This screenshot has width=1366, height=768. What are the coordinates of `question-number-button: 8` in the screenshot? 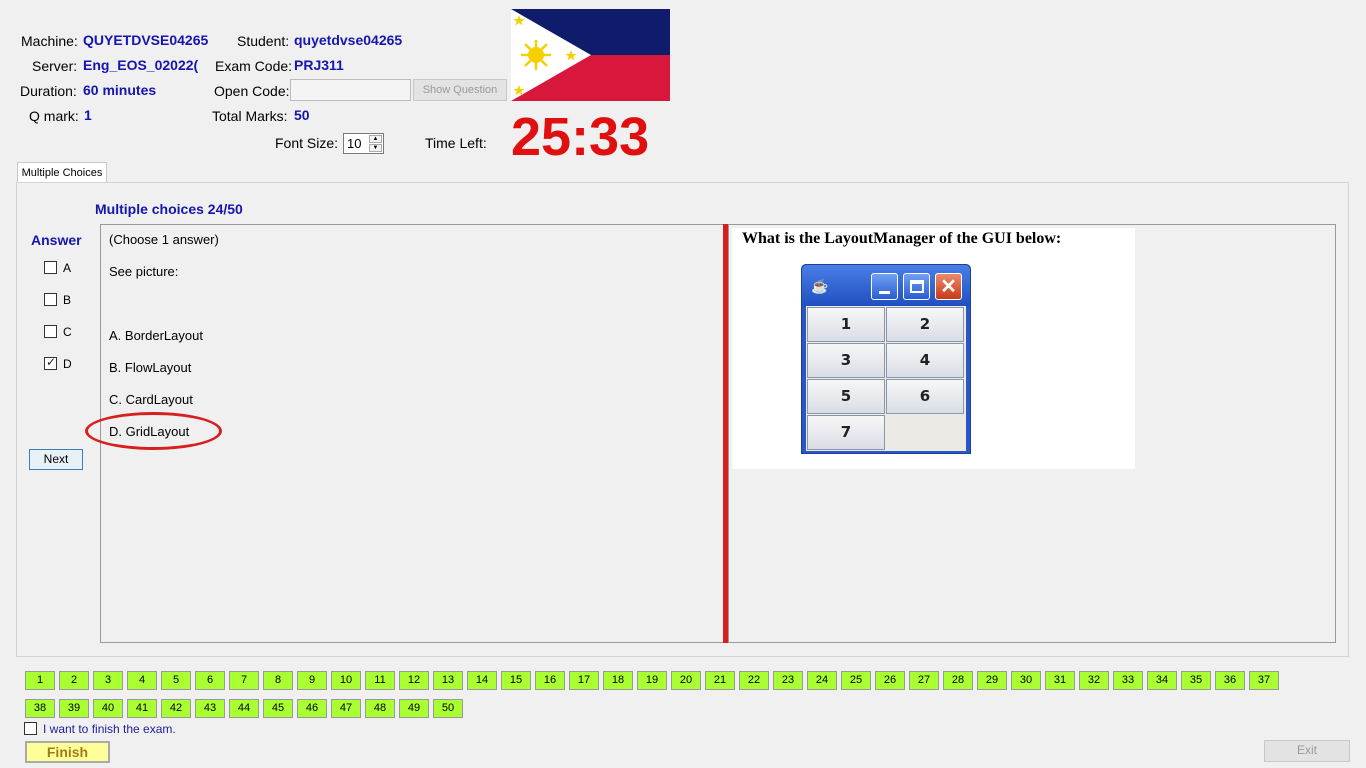 It's located at (278, 680).